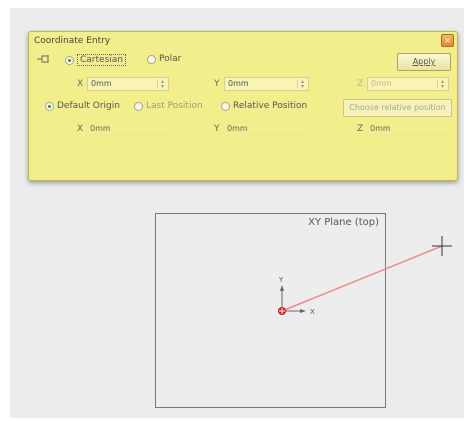  What do you see at coordinates (442, 246) in the screenshot?
I see `crosshair-cursor-icon` at bounding box center [442, 246].